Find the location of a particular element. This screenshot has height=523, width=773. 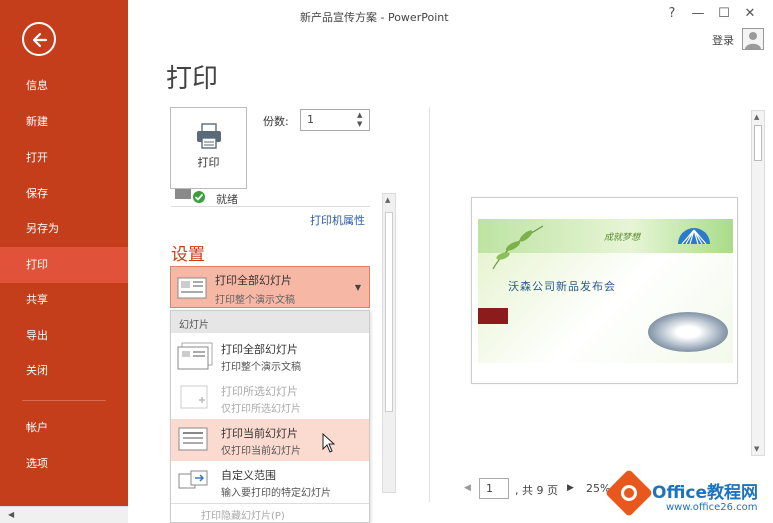

copies-label: 份数: is located at coordinates (276, 121).